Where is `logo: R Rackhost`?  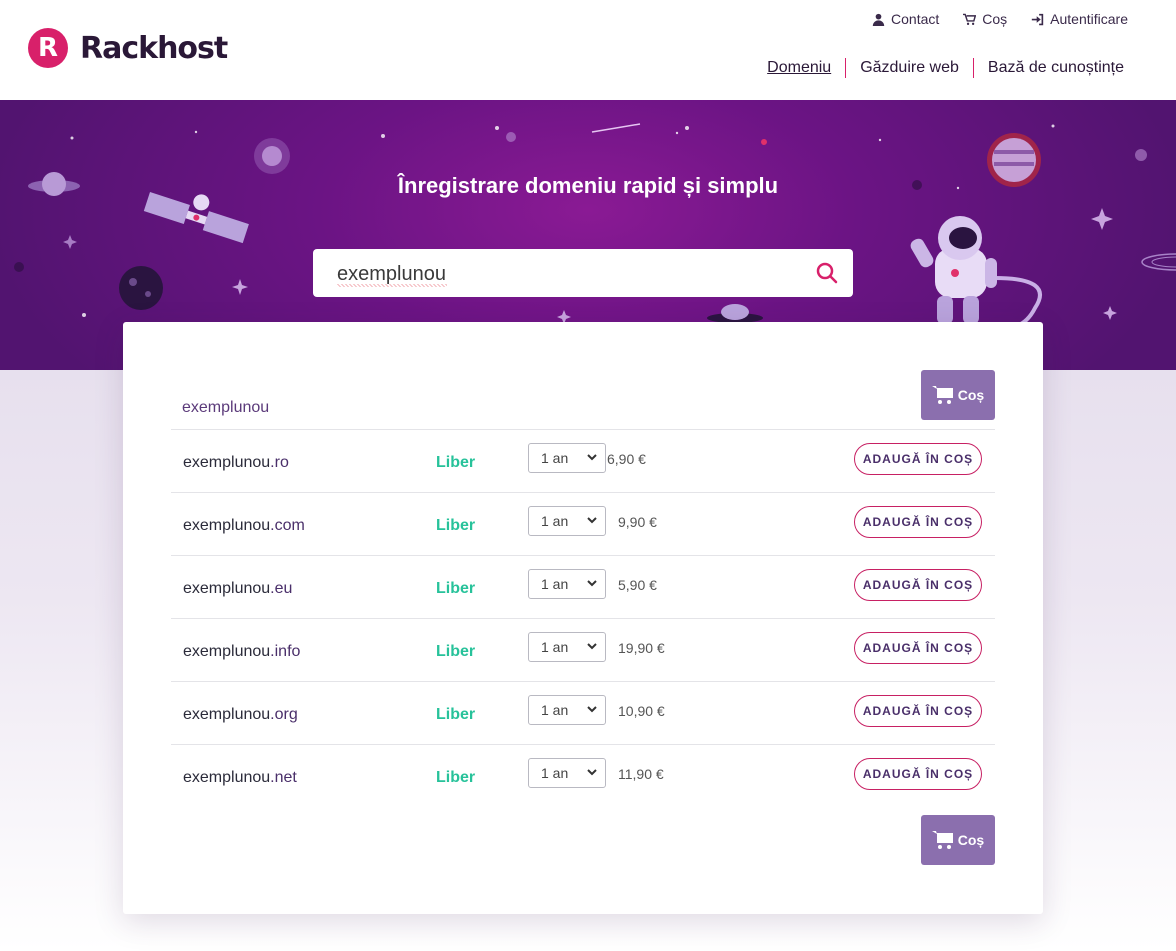 logo: R Rackhost is located at coordinates (128, 48).